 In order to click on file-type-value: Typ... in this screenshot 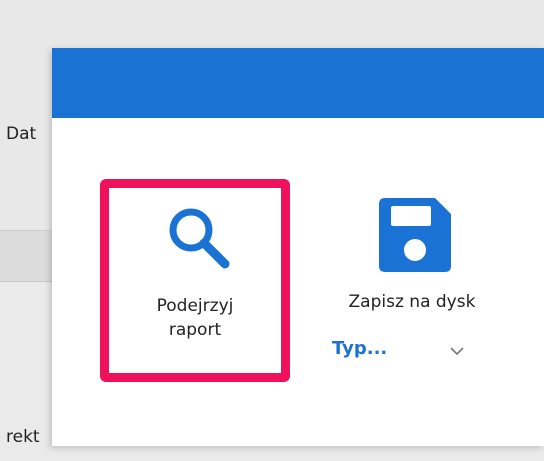, I will do `click(360, 348)`.